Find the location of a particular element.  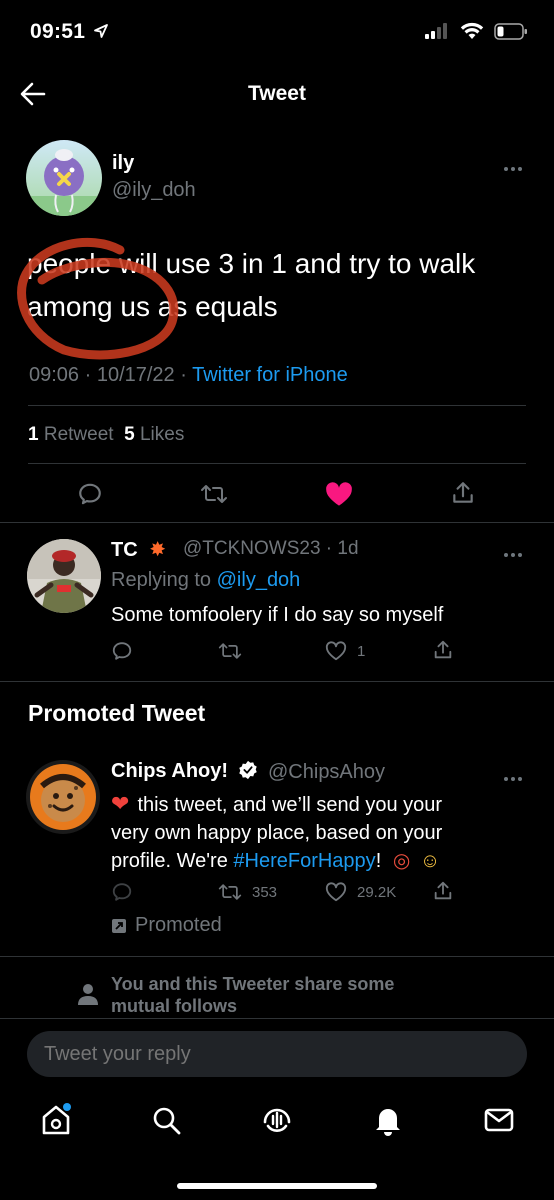

tweet-timestamp: 09:06 · 10/17/22 · is located at coordinates (111, 375).